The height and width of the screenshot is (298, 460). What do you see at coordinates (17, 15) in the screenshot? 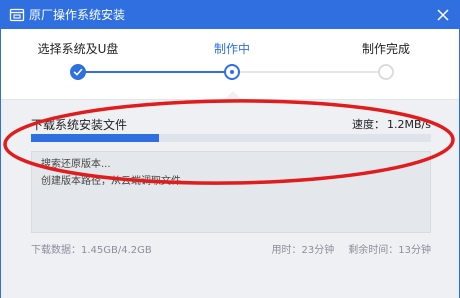
I see `app-window-icon` at bounding box center [17, 15].